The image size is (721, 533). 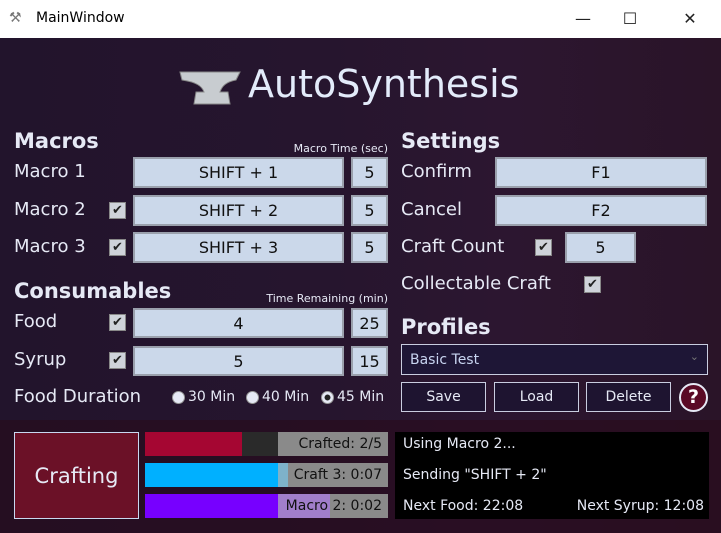 I want to click on craft-timer-label: Craft 3: 0:07, so click(x=333, y=475).